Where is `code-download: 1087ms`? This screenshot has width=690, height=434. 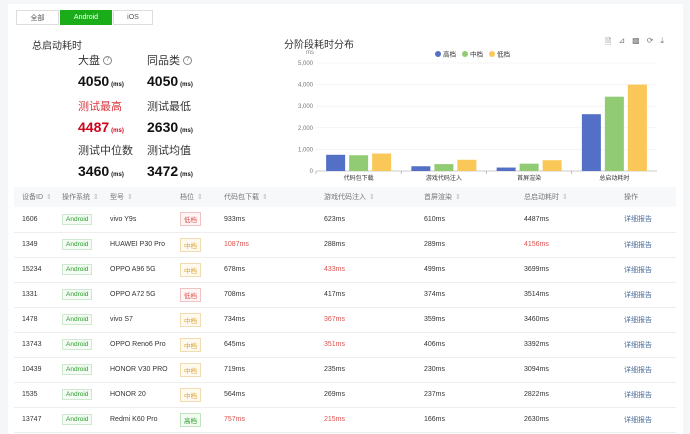 code-download: 1087ms is located at coordinates (266, 245).